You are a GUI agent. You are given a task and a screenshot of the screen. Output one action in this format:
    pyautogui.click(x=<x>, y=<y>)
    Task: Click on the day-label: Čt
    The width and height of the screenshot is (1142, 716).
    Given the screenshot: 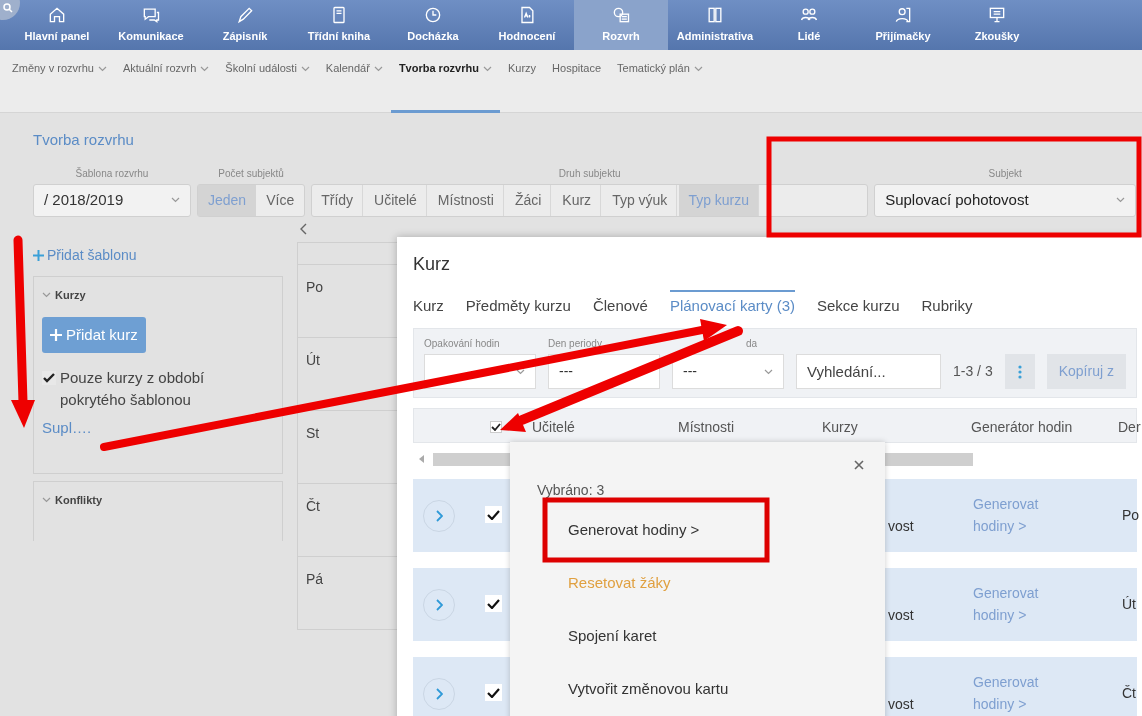 What is the action you would take?
    pyautogui.click(x=313, y=505)
    